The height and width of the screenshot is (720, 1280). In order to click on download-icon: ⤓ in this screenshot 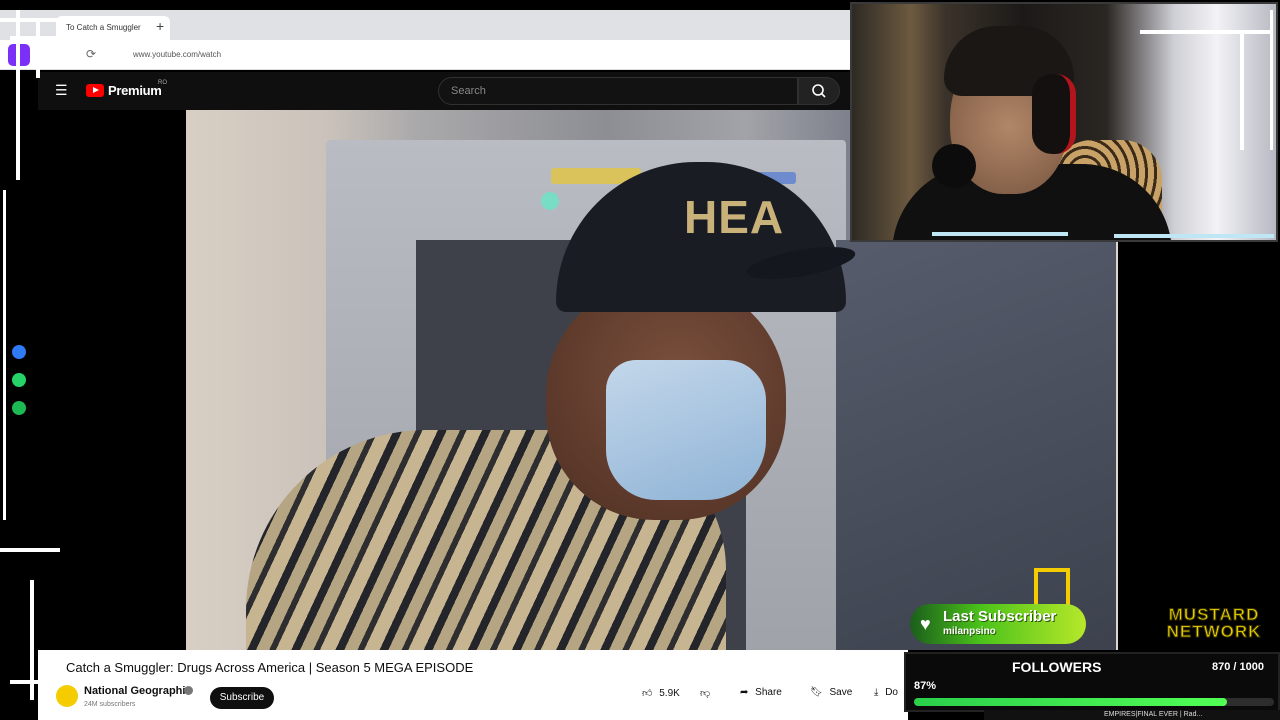, I will do `click(876, 692)`.